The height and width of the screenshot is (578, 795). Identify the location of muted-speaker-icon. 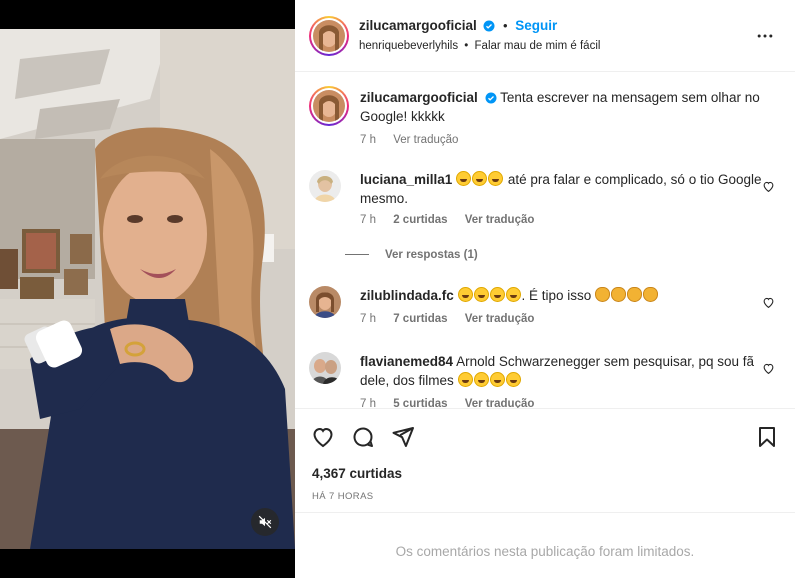
(265, 522).